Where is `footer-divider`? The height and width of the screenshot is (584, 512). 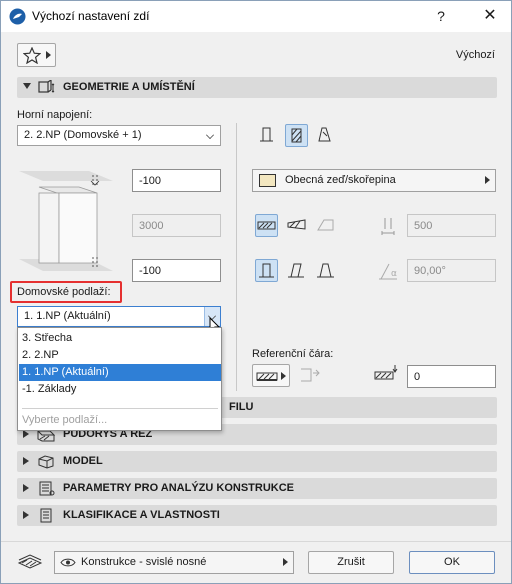 footer-divider is located at coordinates (256, 541).